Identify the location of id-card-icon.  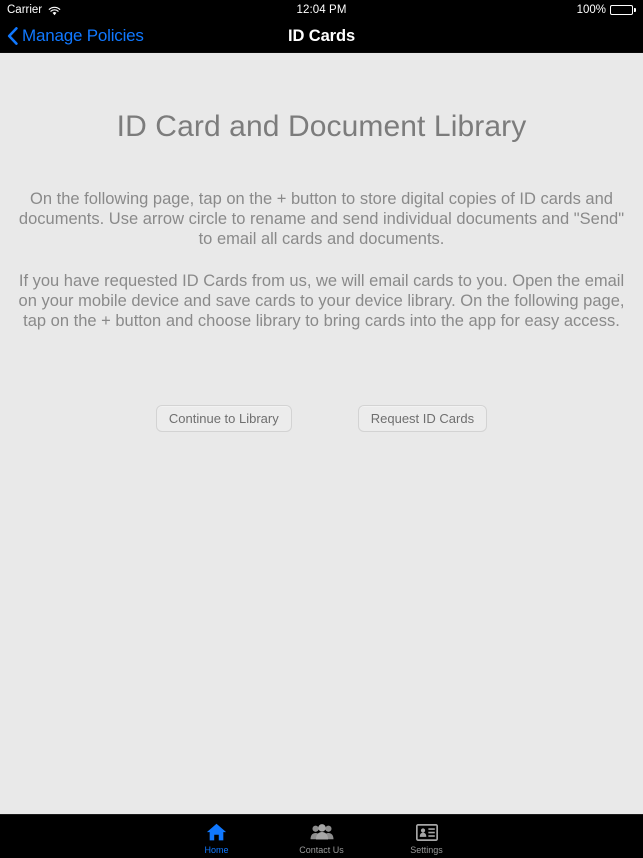
(426, 832).